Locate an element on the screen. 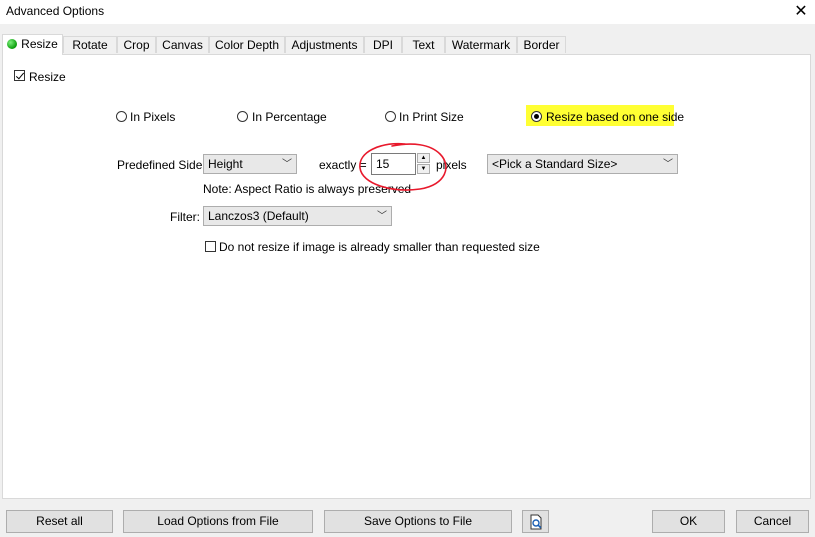 The height and width of the screenshot is (537, 815). pixels-label: pixels is located at coordinates (451, 165).